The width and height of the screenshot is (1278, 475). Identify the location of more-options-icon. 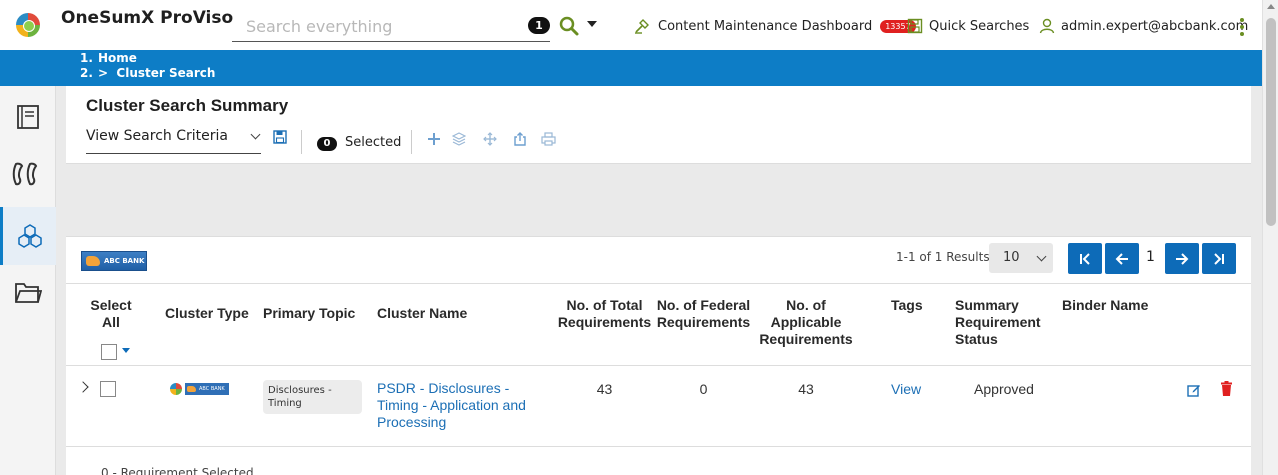
(1242, 27).